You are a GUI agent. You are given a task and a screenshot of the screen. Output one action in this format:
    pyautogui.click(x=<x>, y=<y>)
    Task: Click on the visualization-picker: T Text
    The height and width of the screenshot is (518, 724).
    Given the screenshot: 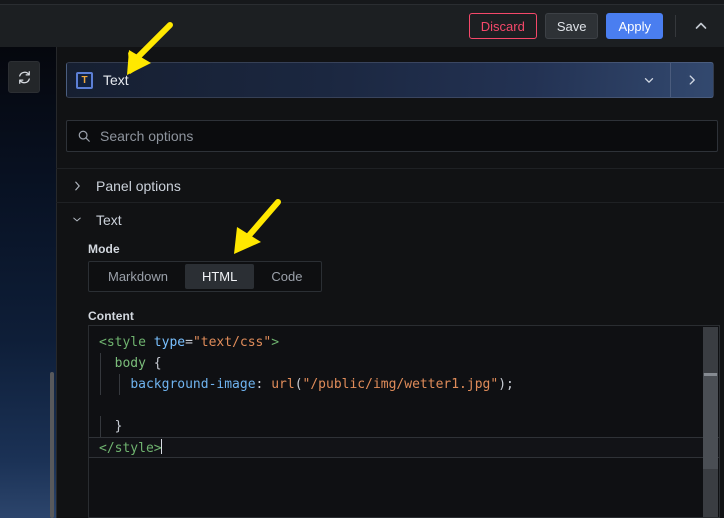 What is the action you would take?
    pyautogui.click(x=390, y=80)
    